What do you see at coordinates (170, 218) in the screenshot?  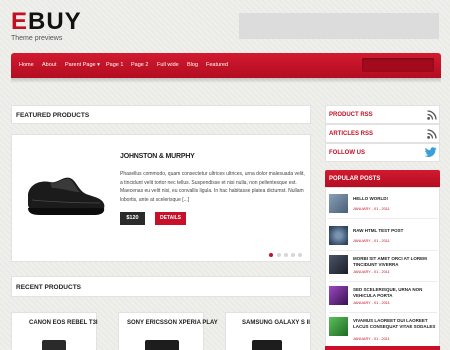 I see `details-button: DETAILS` at bounding box center [170, 218].